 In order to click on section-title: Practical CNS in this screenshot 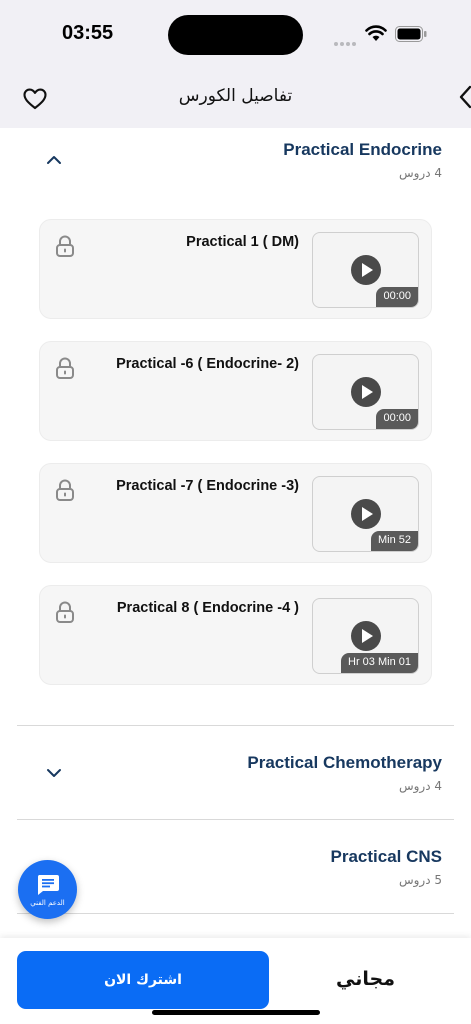, I will do `click(386, 856)`.